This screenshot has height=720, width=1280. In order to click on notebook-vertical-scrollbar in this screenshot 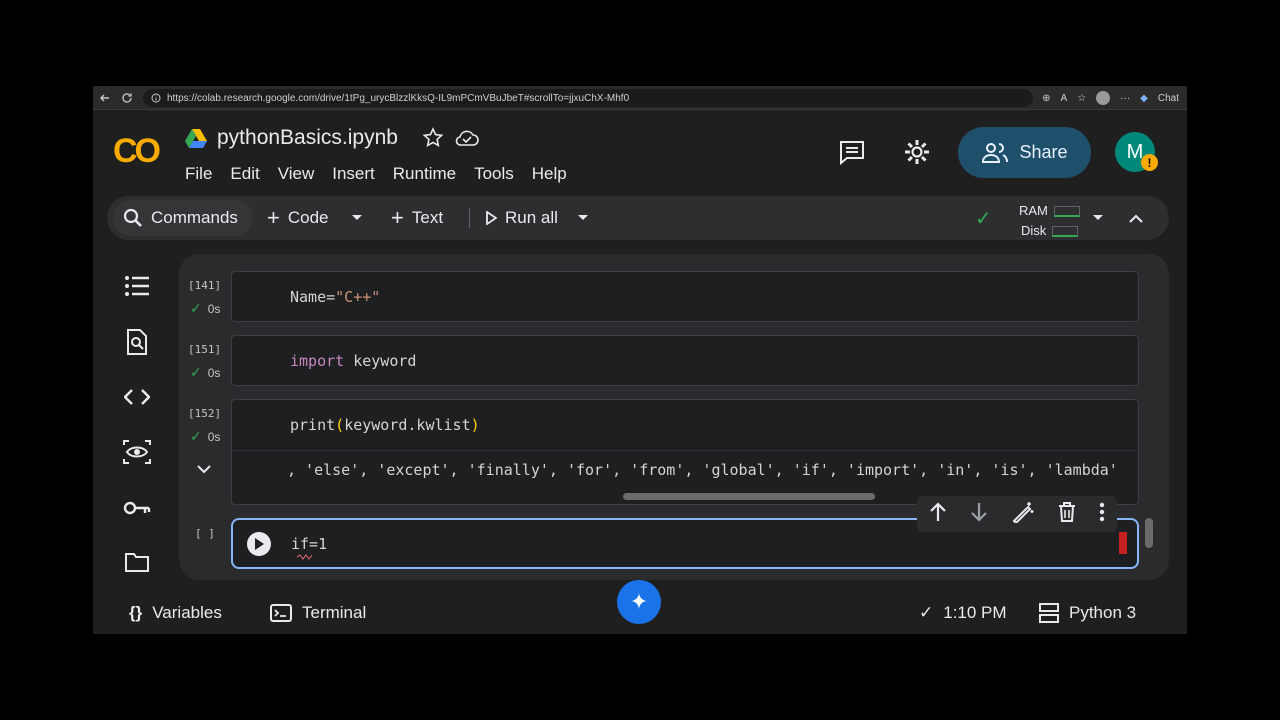, I will do `click(1149, 533)`.